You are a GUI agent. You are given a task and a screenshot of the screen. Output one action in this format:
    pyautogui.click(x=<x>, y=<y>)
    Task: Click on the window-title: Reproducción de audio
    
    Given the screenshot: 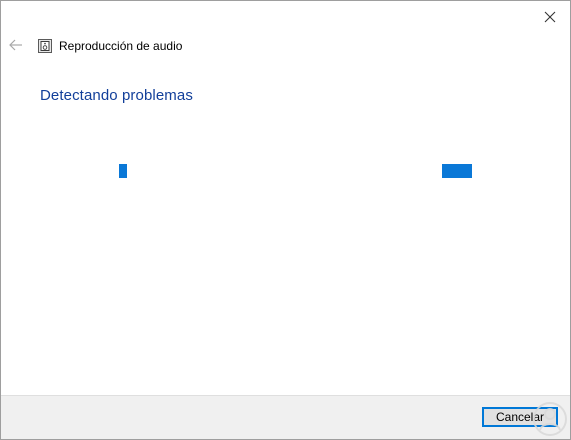 What is the action you would take?
    pyautogui.click(x=121, y=46)
    